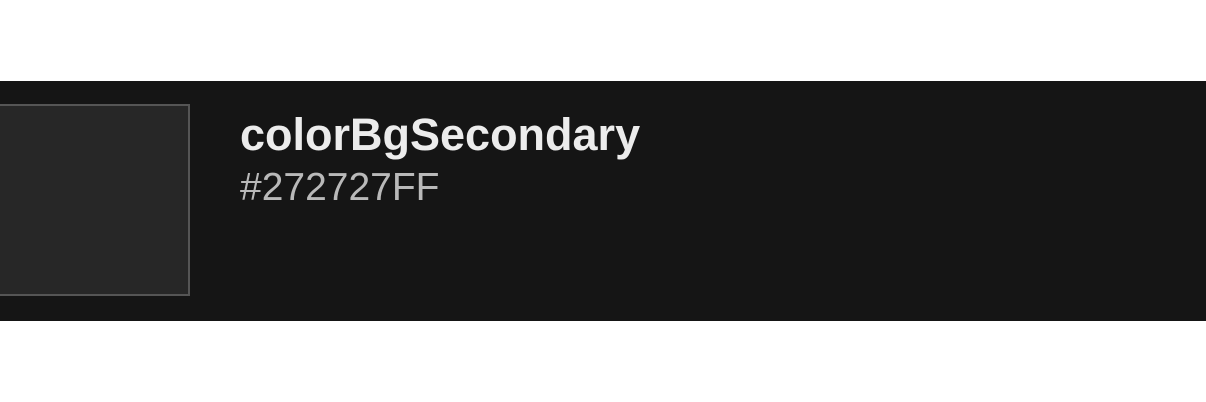 The height and width of the screenshot is (402, 1206). What do you see at coordinates (95, 200) in the screenshot?
I see `color-swatch` at bounding box center [95, 200].